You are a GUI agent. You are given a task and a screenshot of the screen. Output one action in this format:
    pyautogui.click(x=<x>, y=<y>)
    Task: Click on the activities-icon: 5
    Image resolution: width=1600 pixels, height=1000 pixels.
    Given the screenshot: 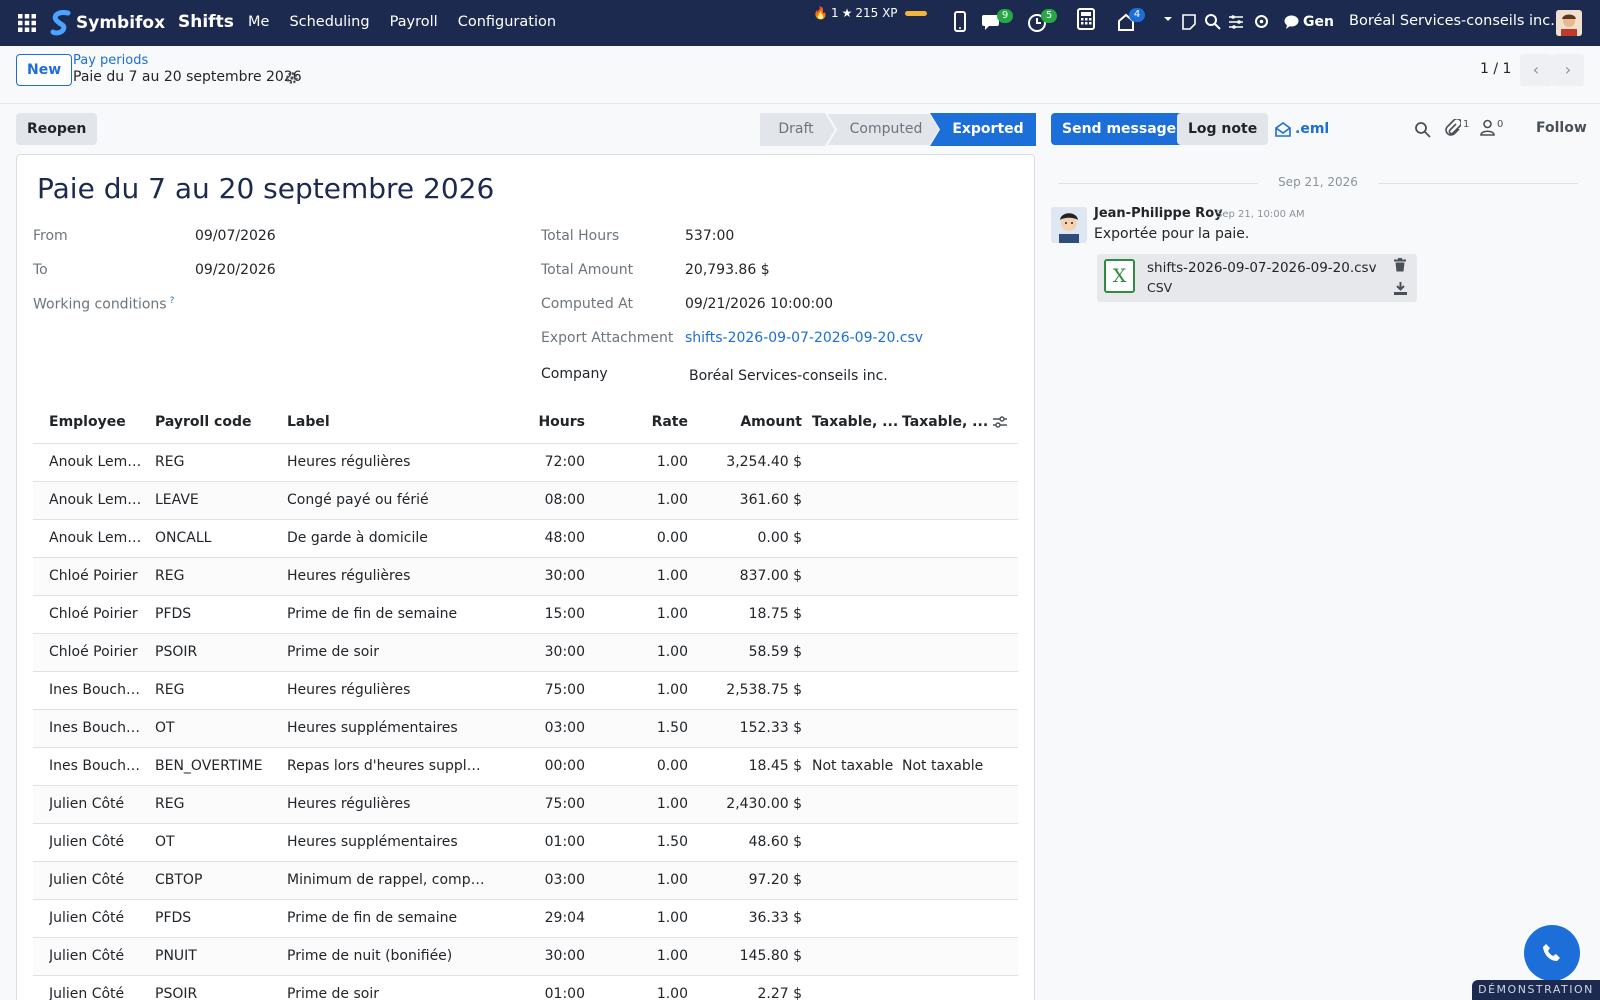 What is the action you would take?
    pyautogui.click(x=1042, y=21)
    